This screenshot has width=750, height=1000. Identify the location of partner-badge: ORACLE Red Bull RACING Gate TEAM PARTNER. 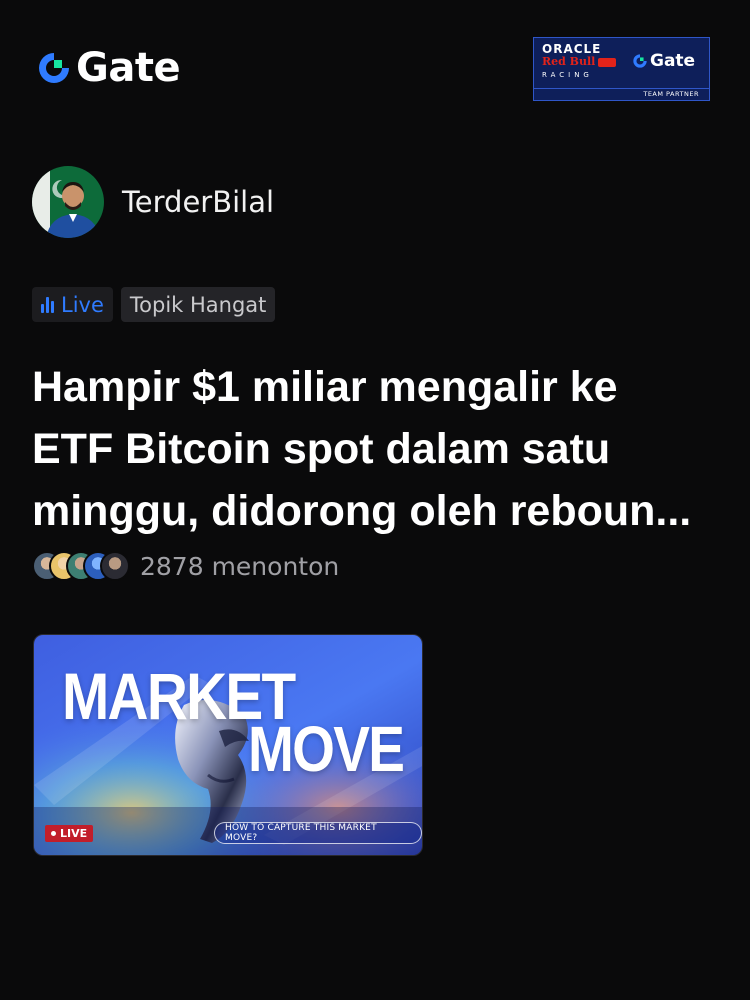
(621, 69).